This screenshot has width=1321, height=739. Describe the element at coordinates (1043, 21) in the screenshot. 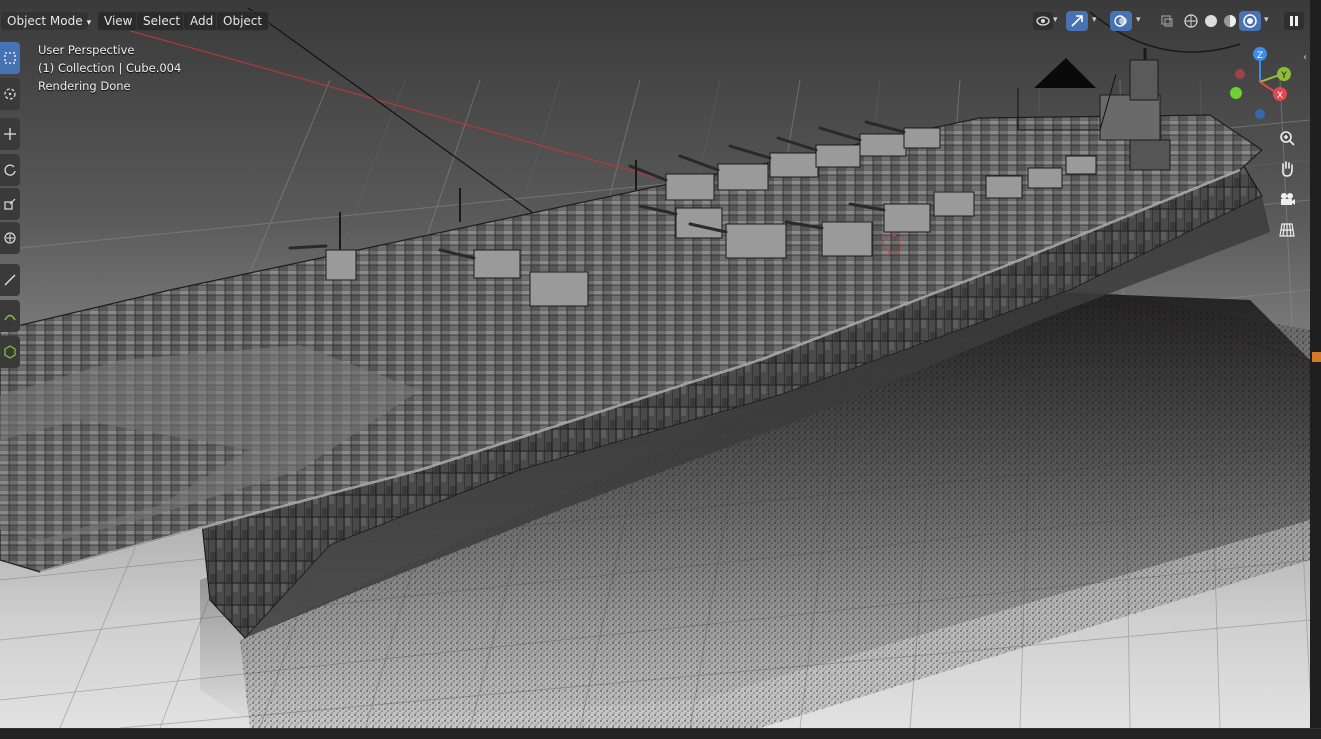

I see `visibility-icon` at that location.